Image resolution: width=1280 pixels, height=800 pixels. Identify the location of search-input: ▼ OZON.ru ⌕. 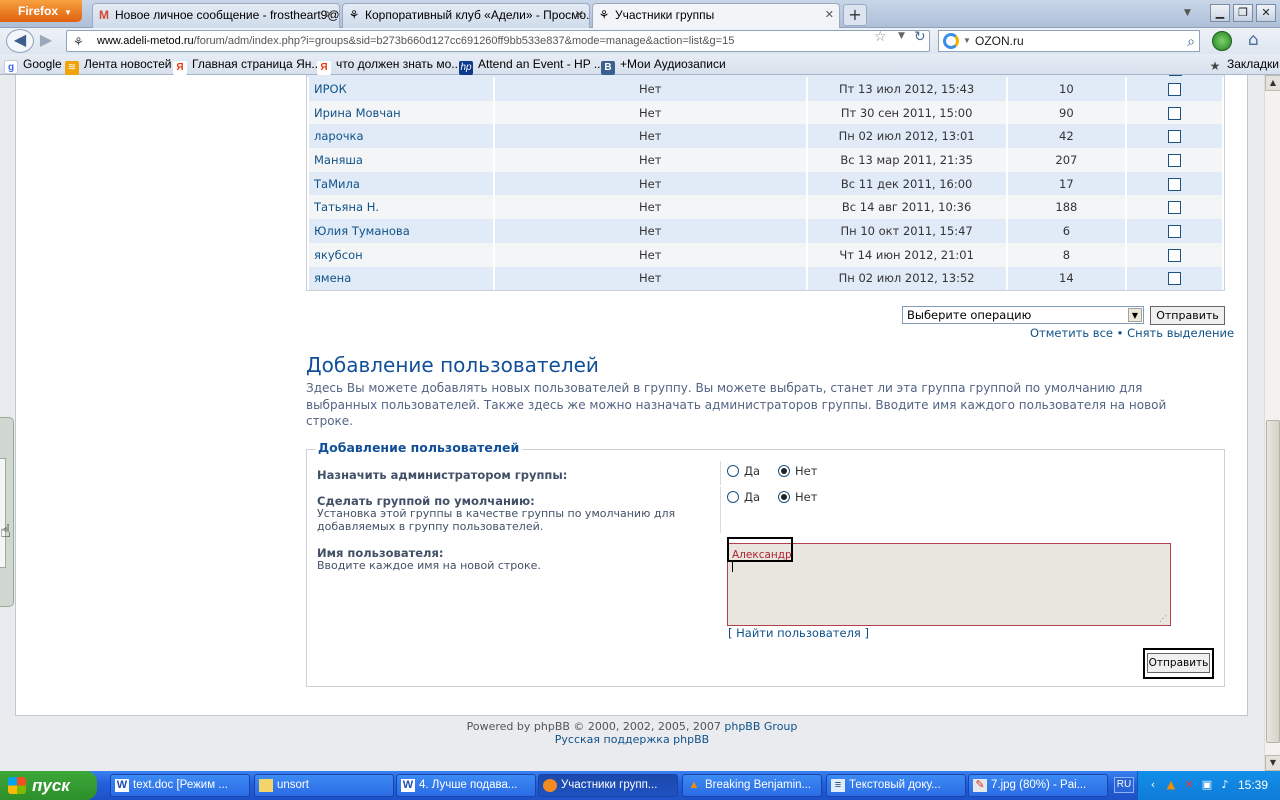
(1069, 41).